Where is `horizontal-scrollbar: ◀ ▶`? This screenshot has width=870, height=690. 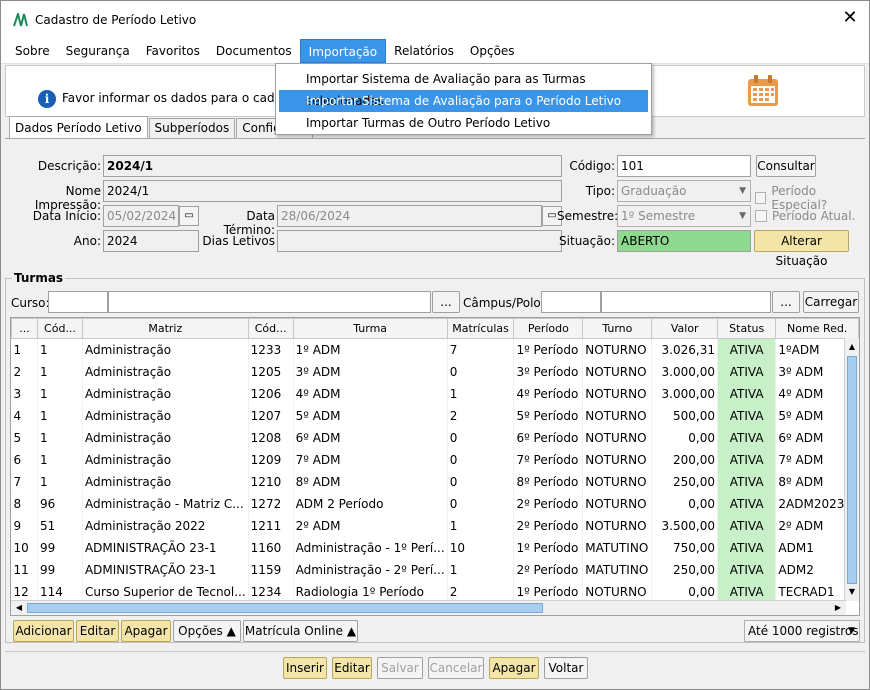 horizontal-scrollbar: ◀ ▶ is located at coordinates (428, 607).